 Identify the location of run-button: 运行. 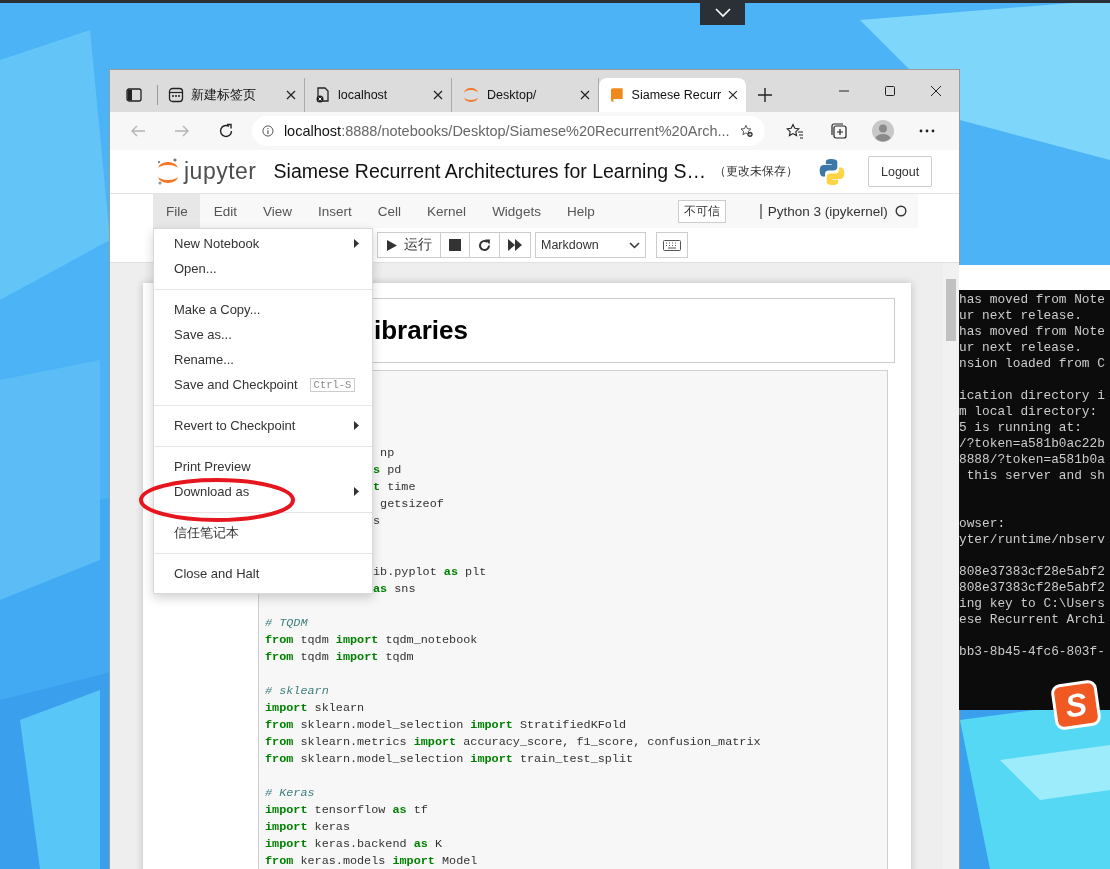
(409, 245).